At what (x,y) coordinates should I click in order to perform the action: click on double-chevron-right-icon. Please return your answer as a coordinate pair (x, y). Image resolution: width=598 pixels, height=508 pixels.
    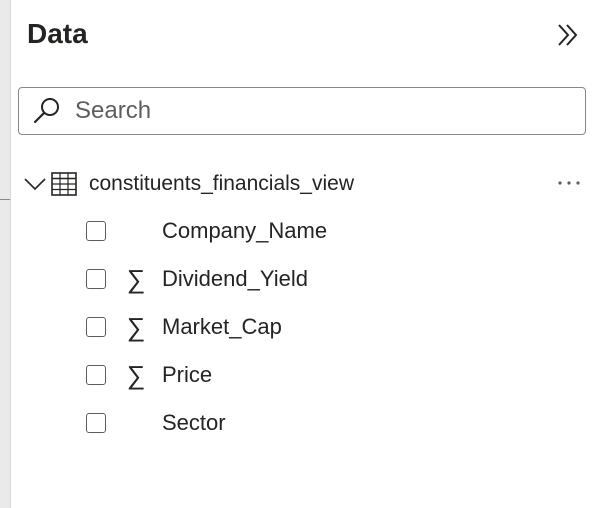
    Looking at the image, I should click on (568, 35).